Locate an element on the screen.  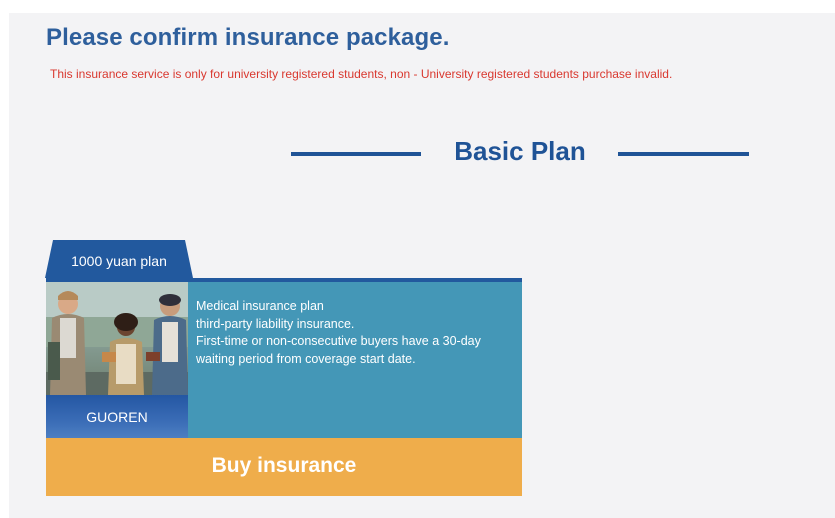
brand-badge: GUOREN is located at coordinates (117, 416).